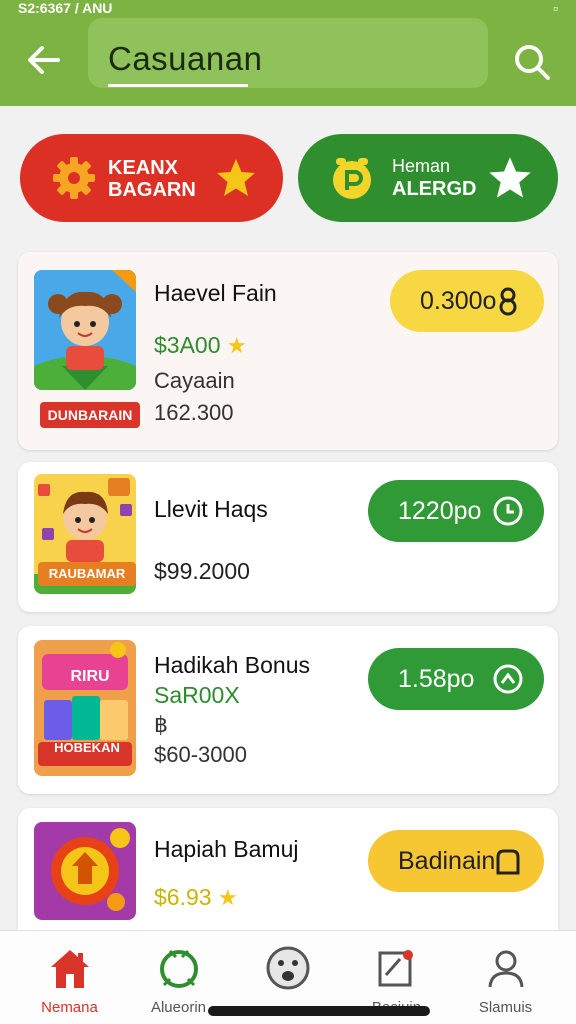  Describe the element at coordinates (90, 415) in the screenshot. I see `thumbnail-banner: DUNBARAIN` at that location.